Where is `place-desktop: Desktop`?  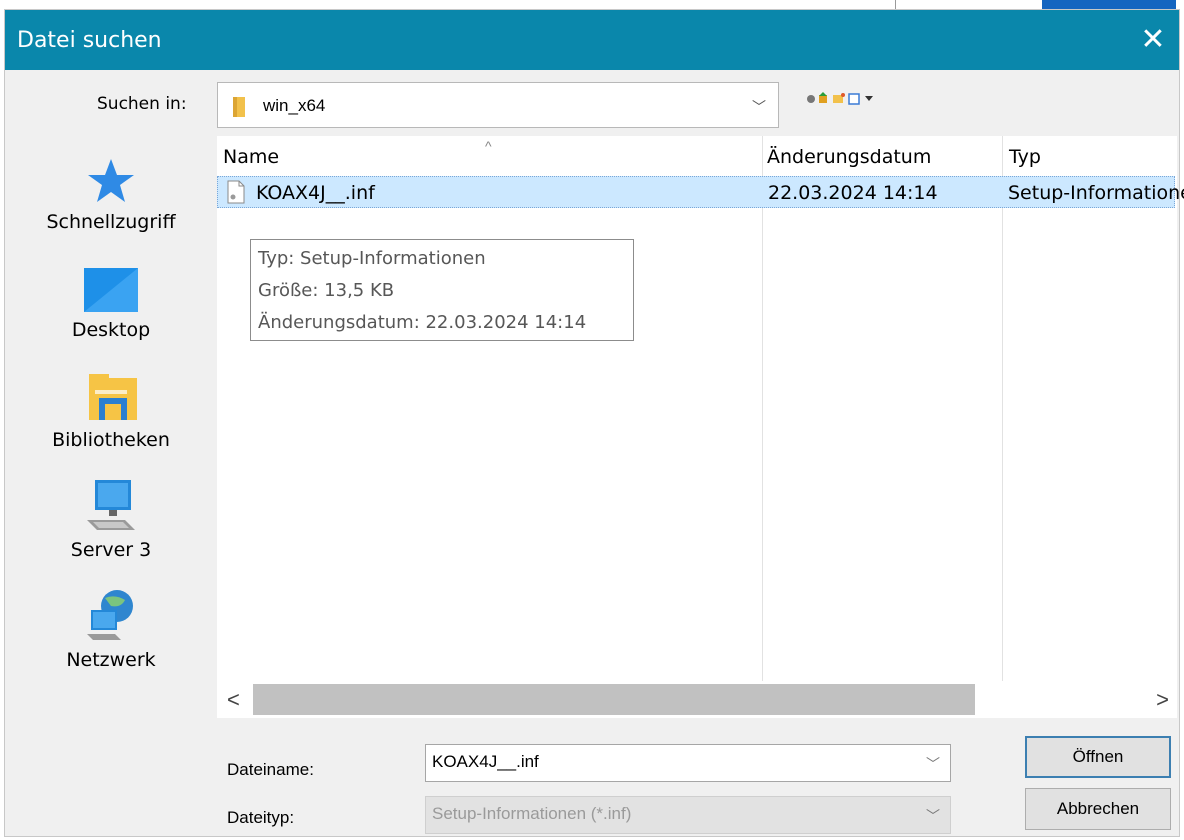
place-desktop: Desktop is located at coordinates (111, 303).